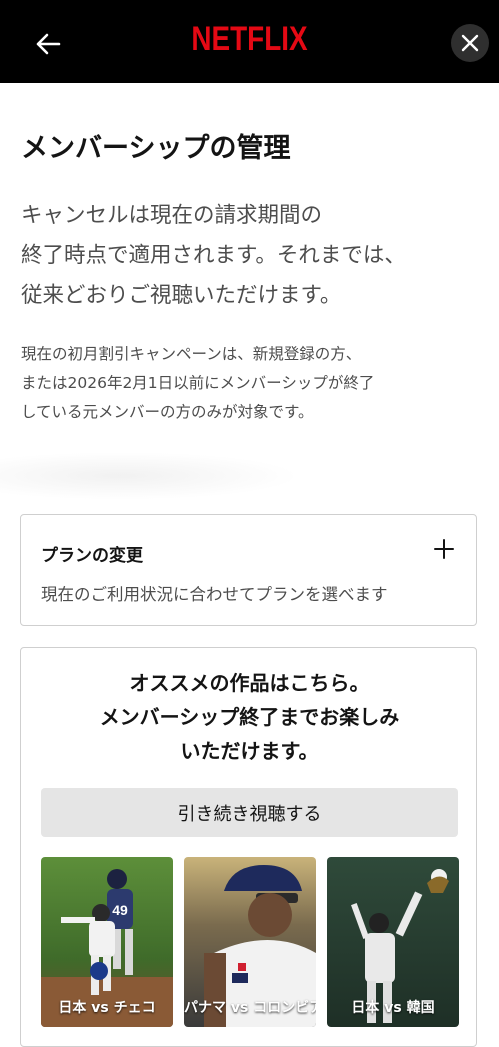 This screenshot has width=499, height=1047. What do you see at coordinates (107, 942) in the screenshot?
I see `title-thumbnail: 49 日本 vs チェコ` at bounding box center [107, 942].